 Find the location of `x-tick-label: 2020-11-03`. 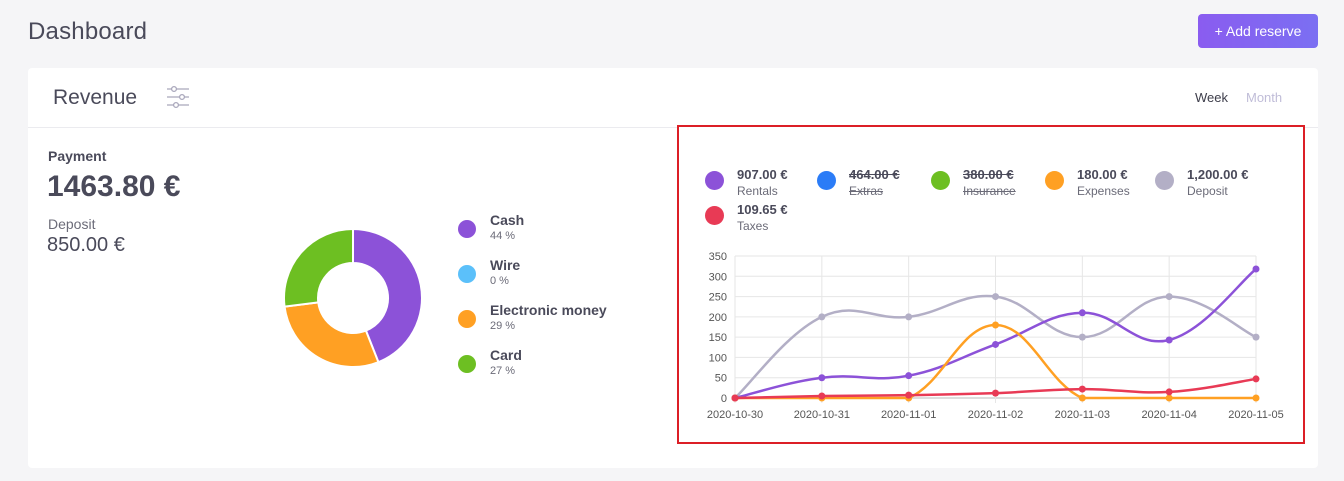

x-tick-label: 2020-11-03 is located at coordinates (1082, 415).